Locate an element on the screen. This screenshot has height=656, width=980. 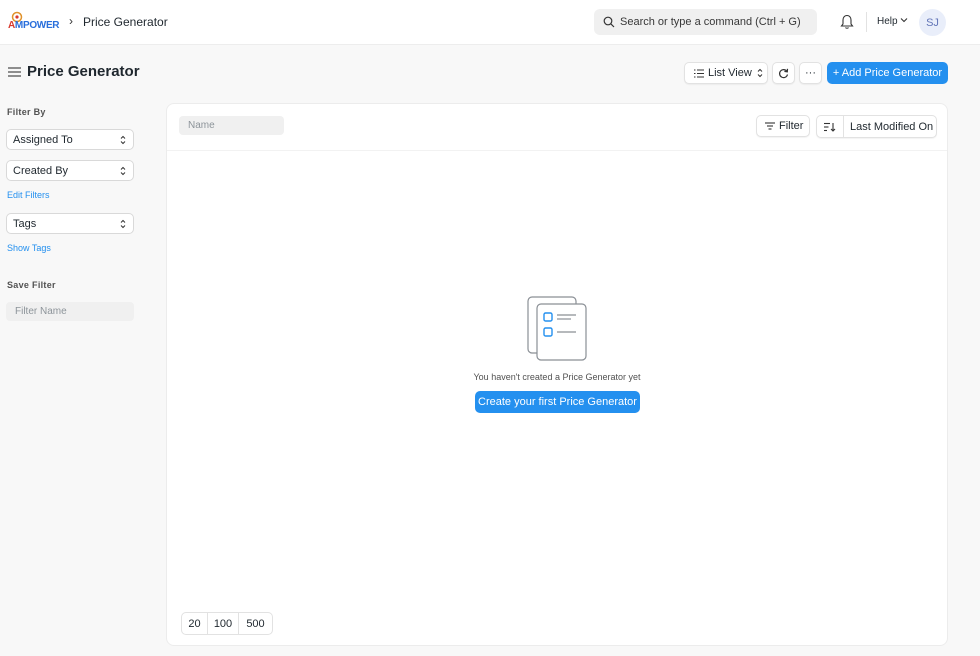
chevron-down-icon is located at coordinates (904, 20).